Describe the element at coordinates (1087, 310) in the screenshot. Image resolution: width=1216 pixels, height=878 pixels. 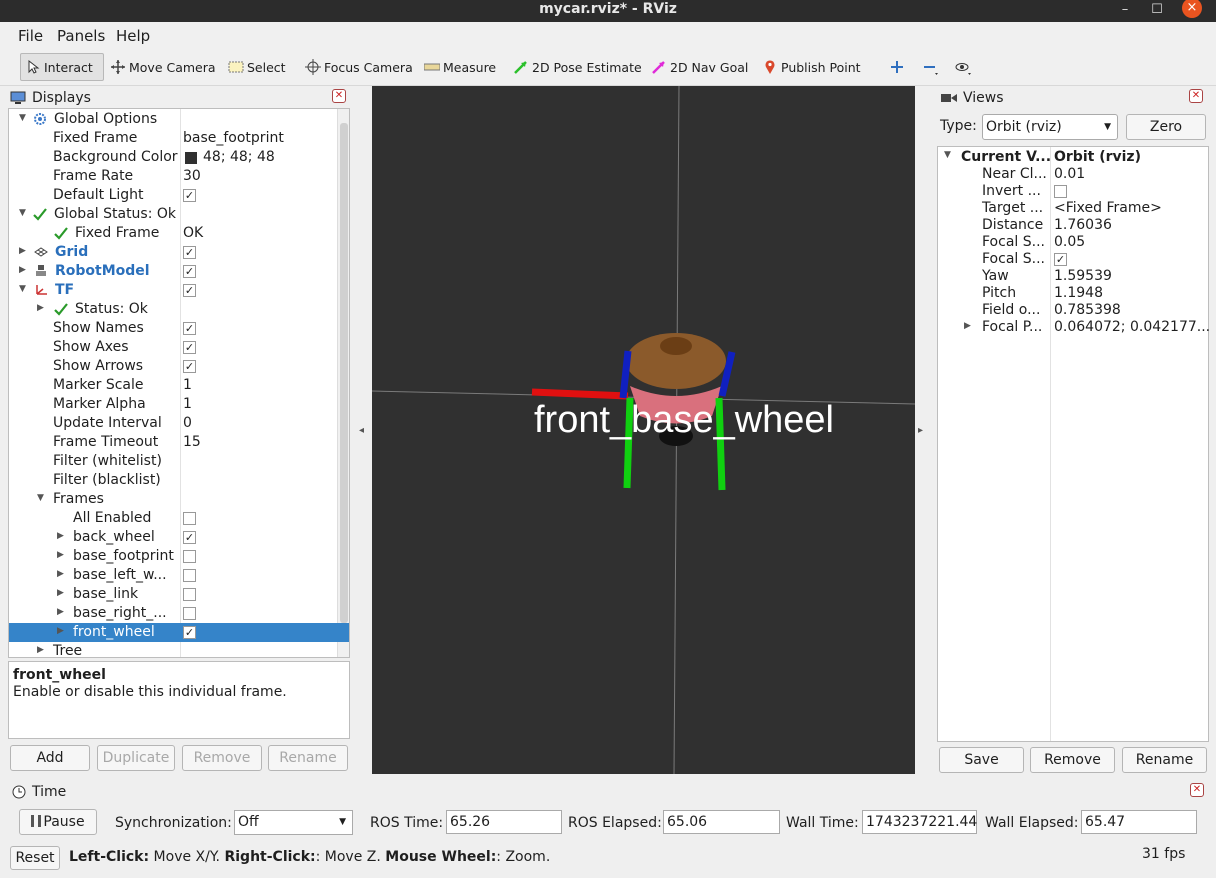
I see `view-property-value: 0.785398` at that location.